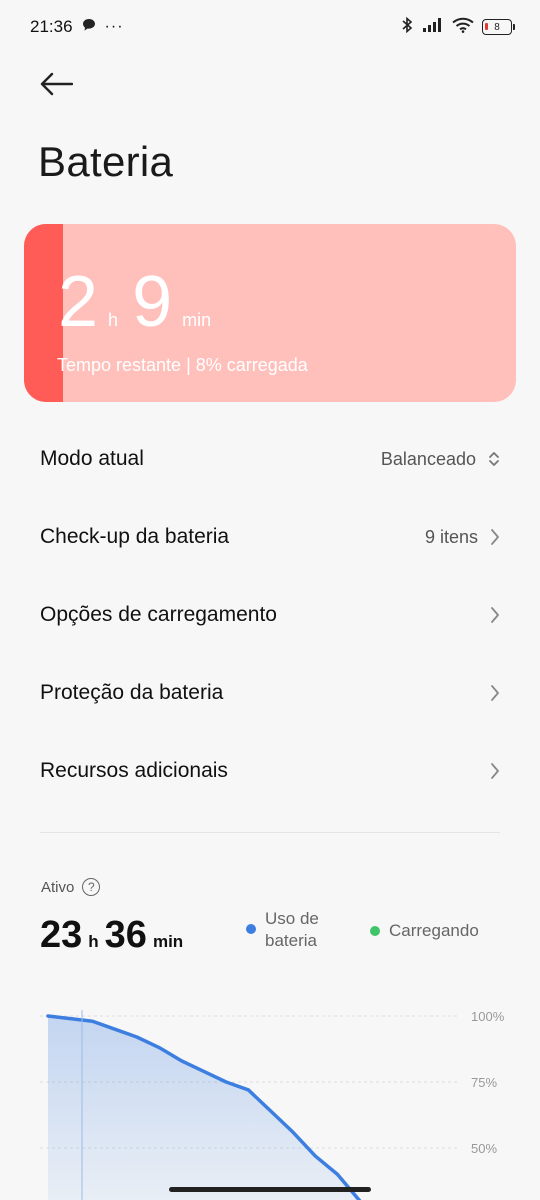  I want to click on hours-unit: h, so click(113, 320).